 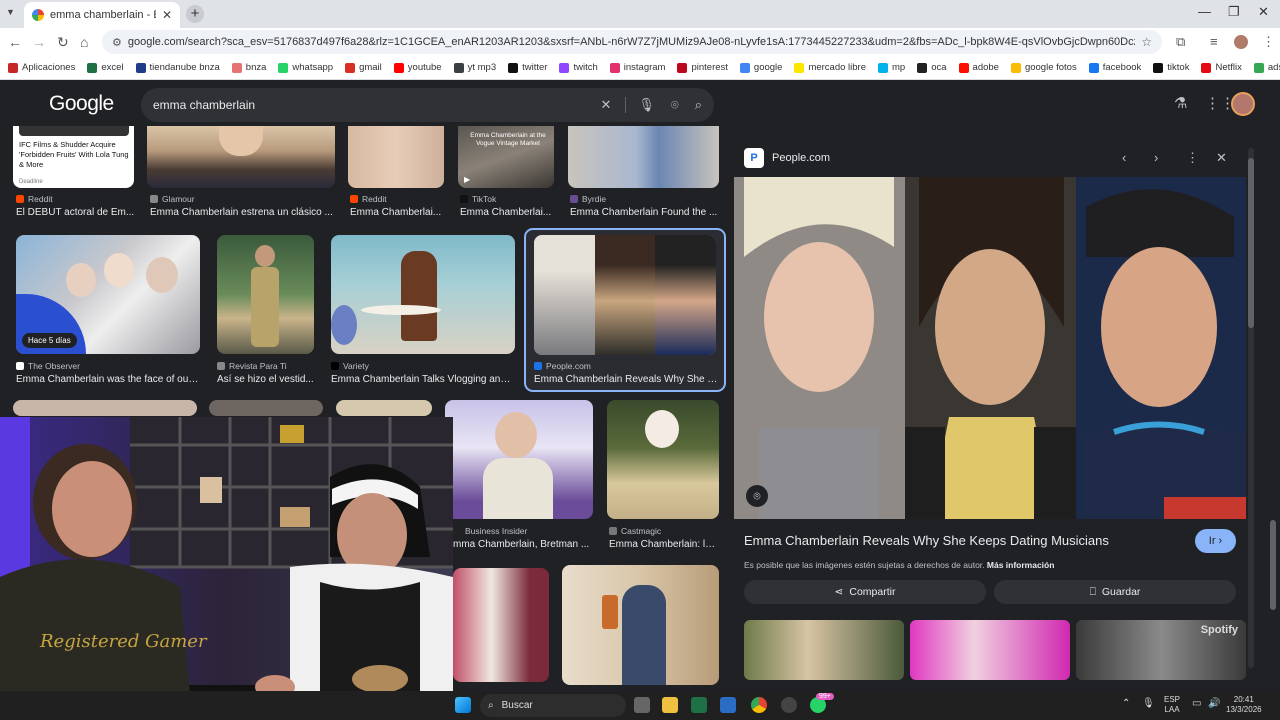 I want to click on bookmark-item: gmail, so click(x=363, y=67).